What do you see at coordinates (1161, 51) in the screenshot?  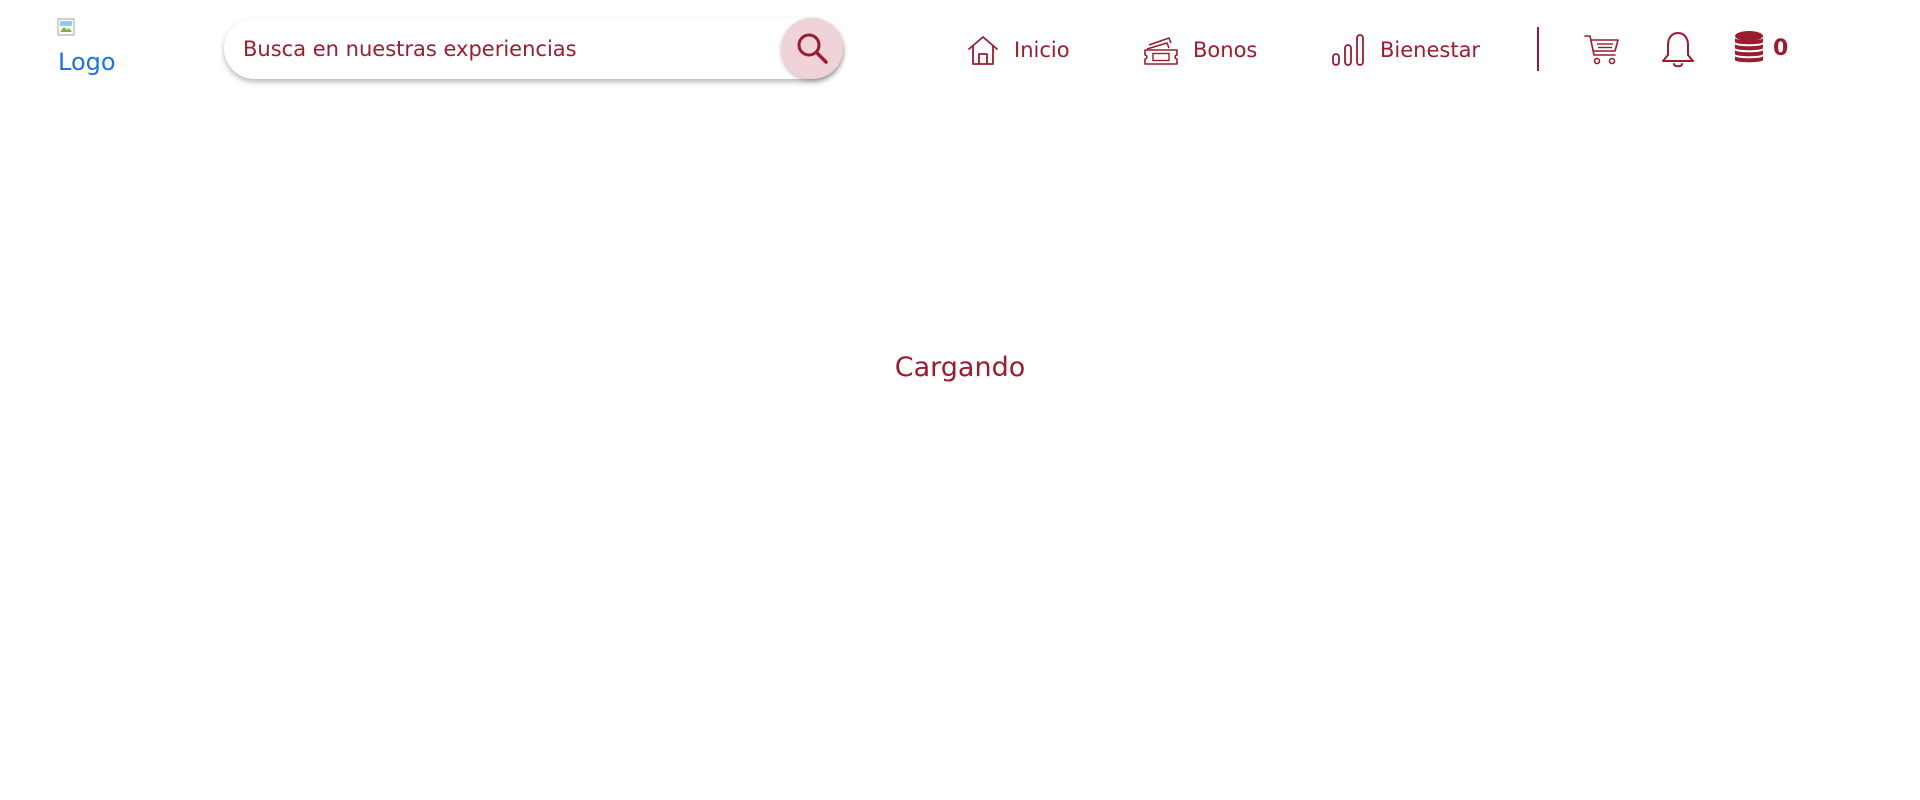 I see `tickets-icon` at bounding box center [1161, 51].